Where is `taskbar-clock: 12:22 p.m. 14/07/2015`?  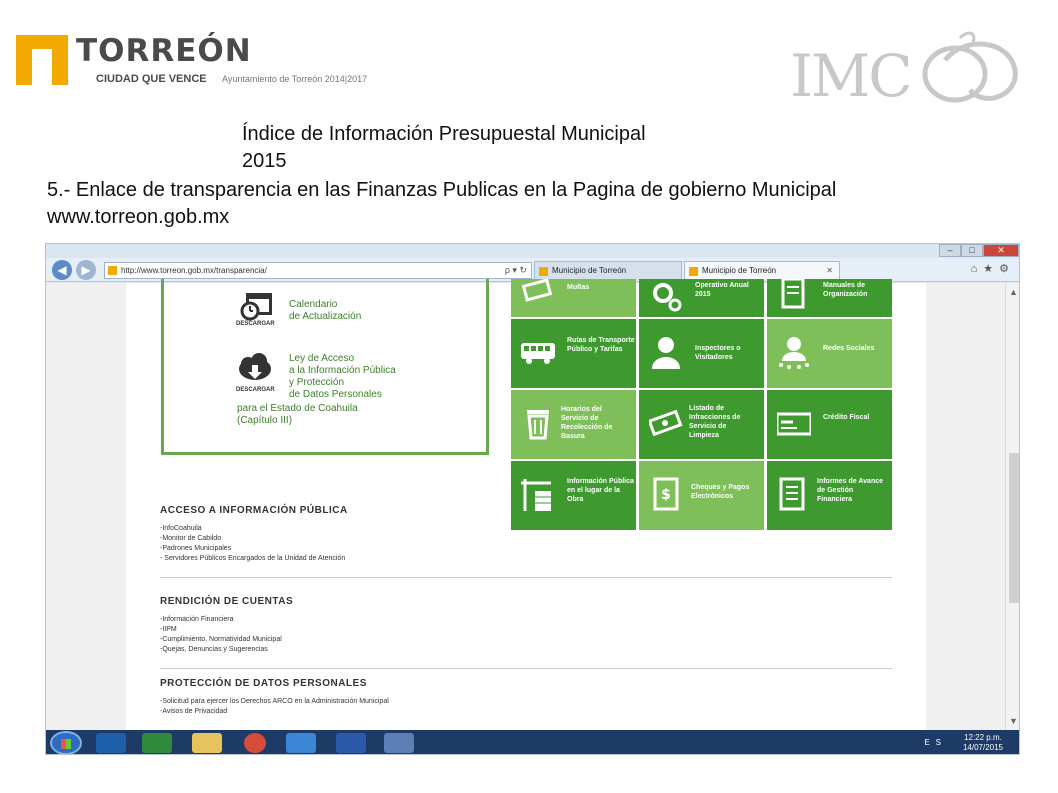
taskbar-clock: 12:22 p.m. 14/07/2015 is located at coordinates (983, 743).